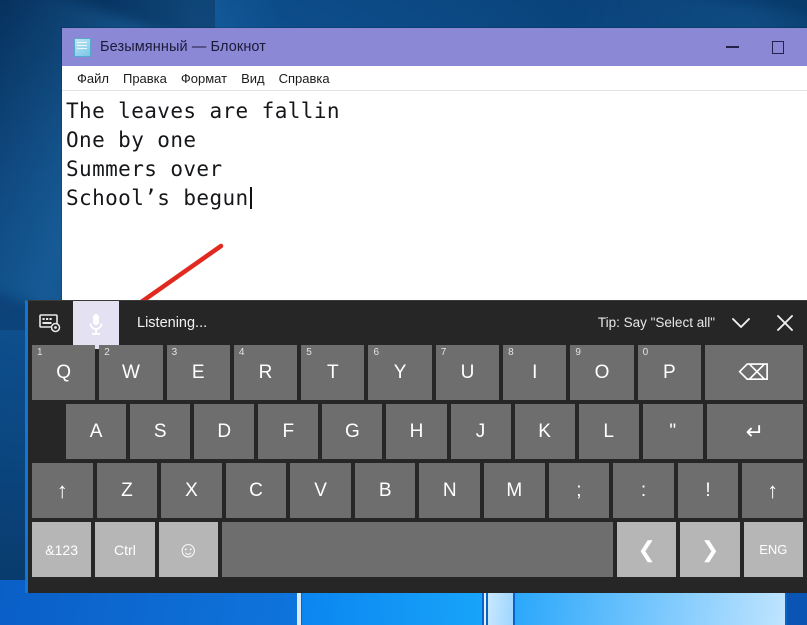 This screenshot has width=807, height=625. I want to click on menu-item-file: Файл, so click(93, 78).